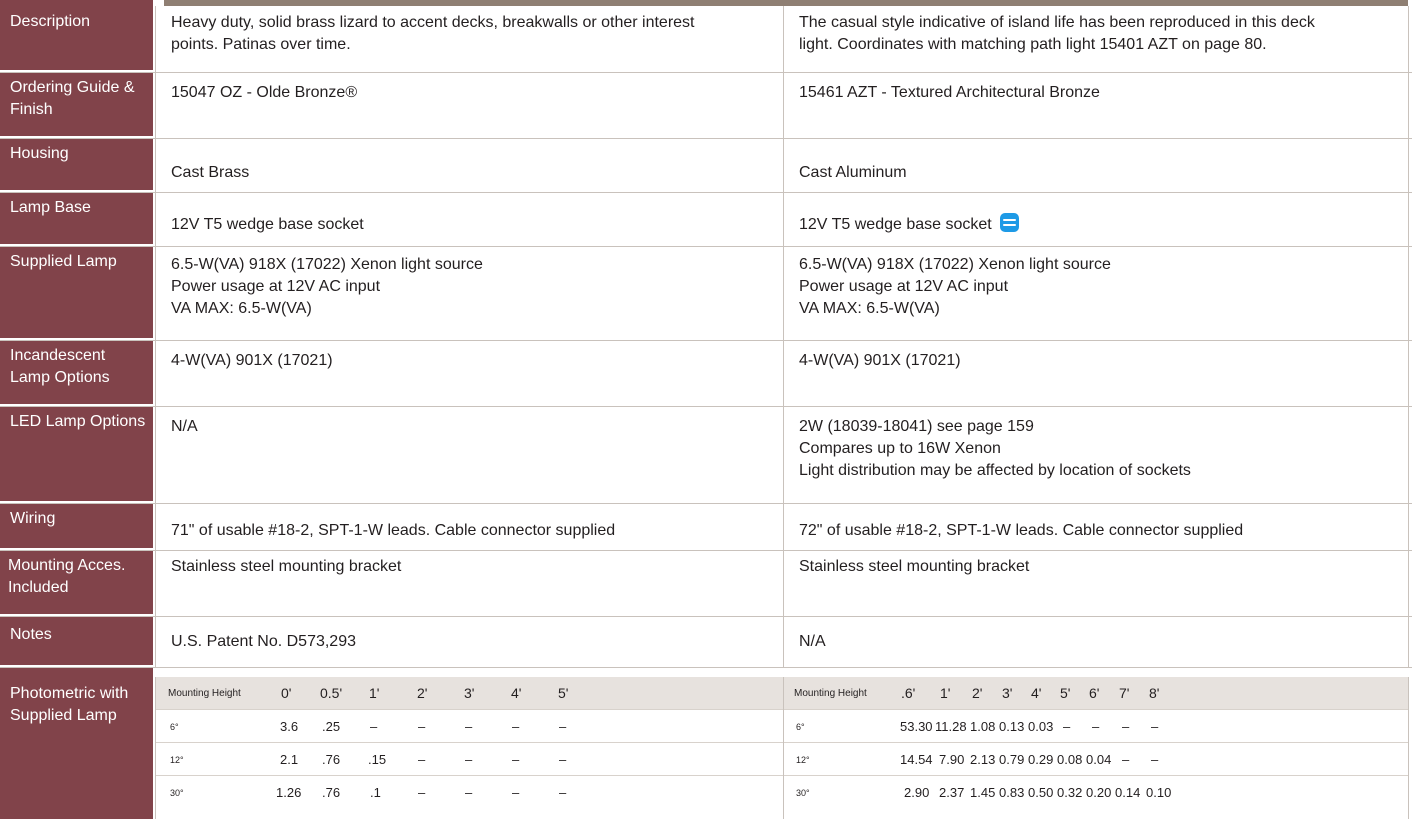 Image resolution: width=1412 pixels, height=819 pixels. Describe the element at coordinates (1009, 223) in the screenshot. I see `led-compatible-icon` at that location.